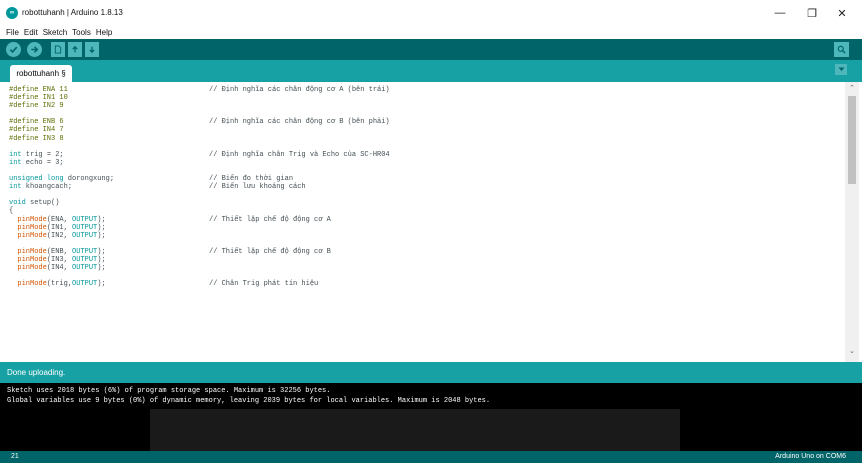  I want to click on code-text: {, so click(11, 211).